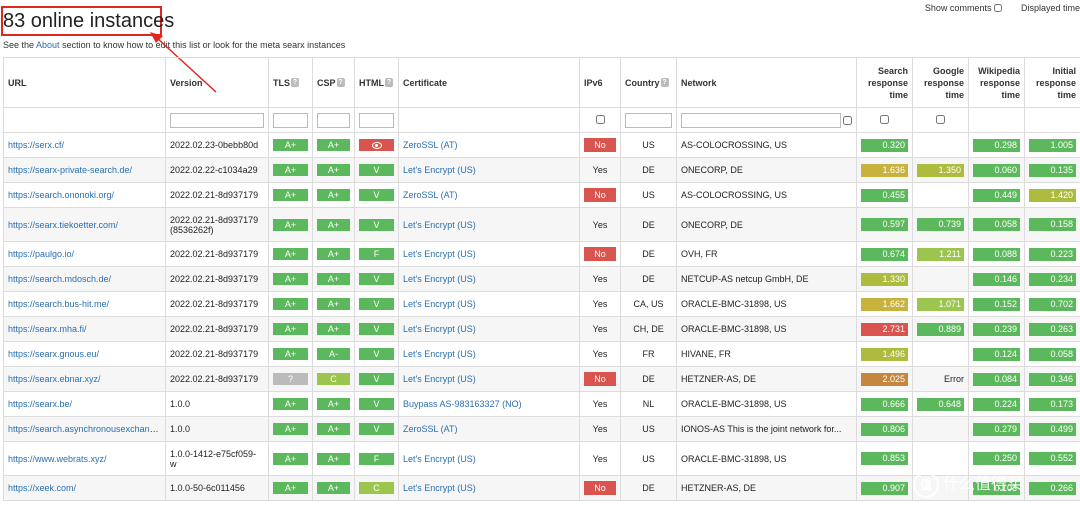  Describe the element at coordinates (376, 488) in the screenshot. I see `html-grade-badge: C` at that location.